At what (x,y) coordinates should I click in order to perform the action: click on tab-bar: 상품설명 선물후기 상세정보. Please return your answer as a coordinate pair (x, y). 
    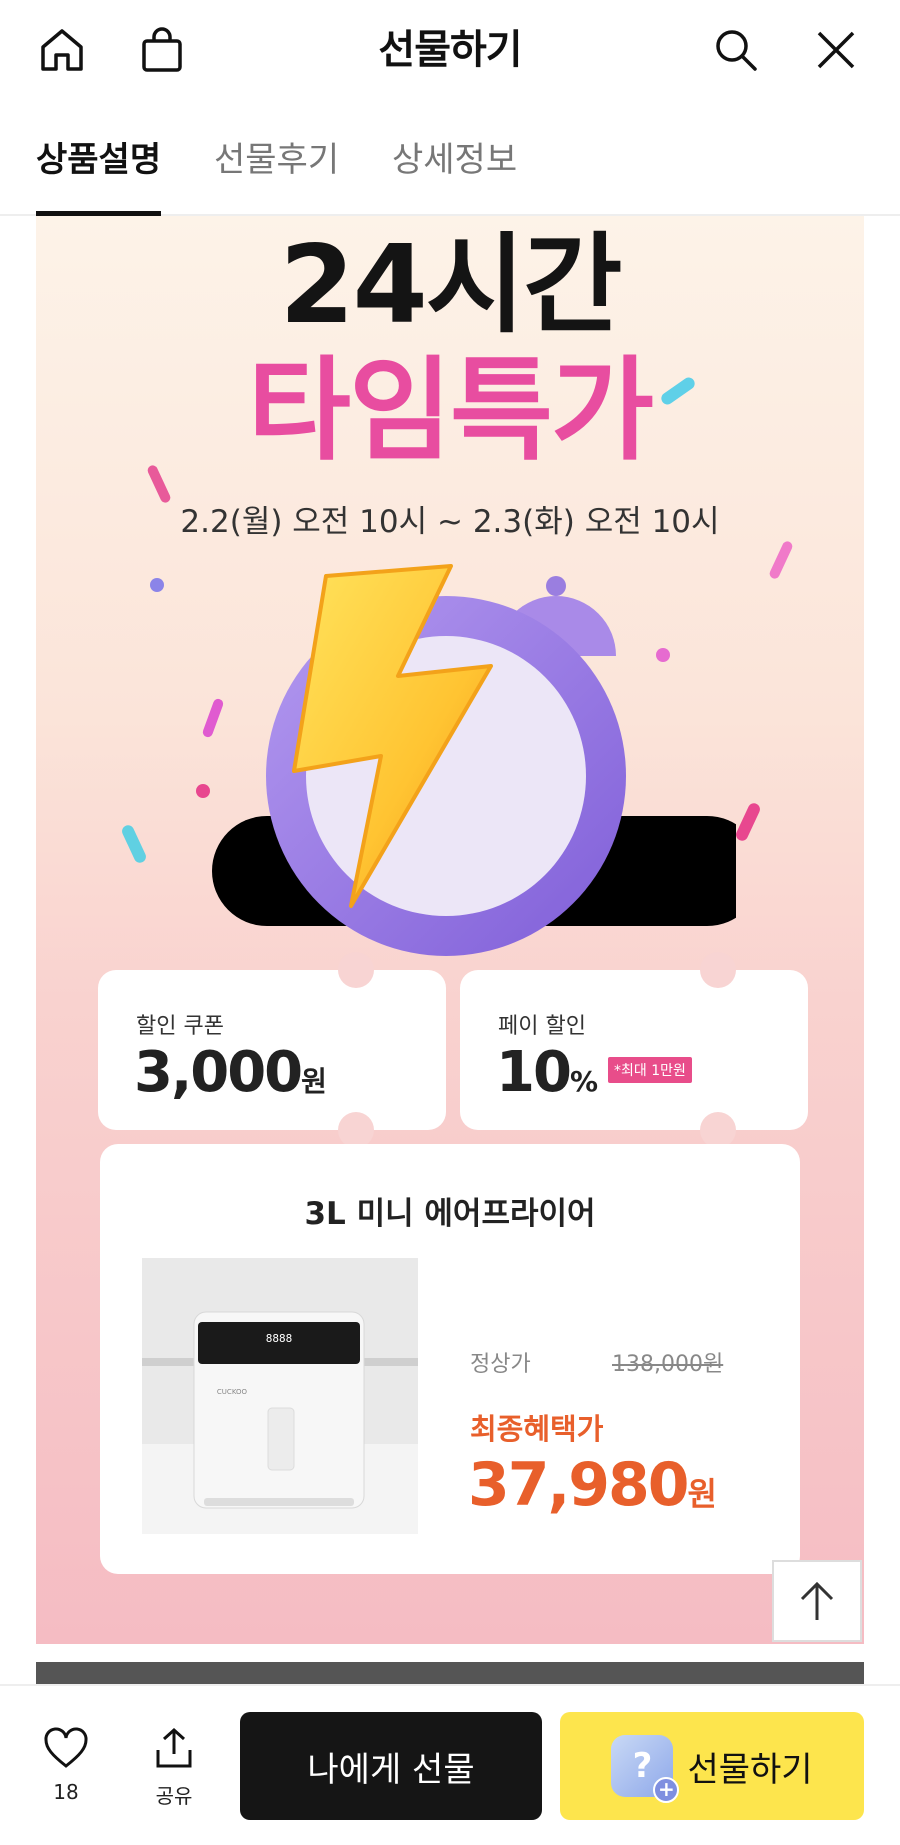
    Looking at the image, I should click on (450, 162).